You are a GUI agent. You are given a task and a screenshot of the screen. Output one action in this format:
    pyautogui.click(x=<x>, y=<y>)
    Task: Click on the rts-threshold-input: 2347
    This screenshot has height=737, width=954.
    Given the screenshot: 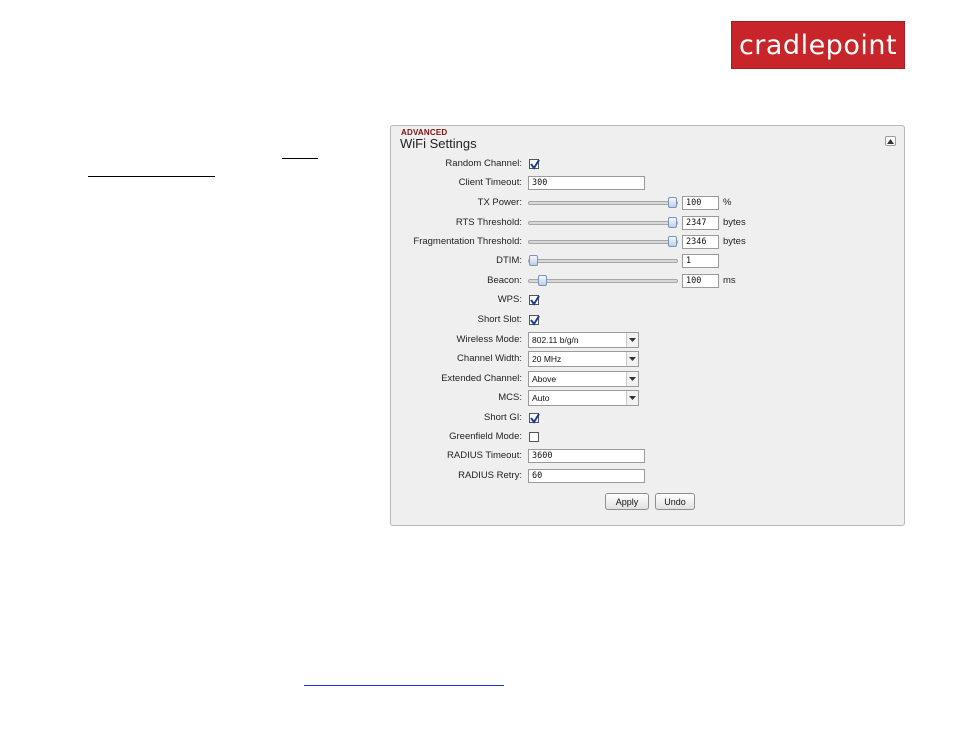 What is the action you would take?
    pyautogui.click(x=700, y=223)
    